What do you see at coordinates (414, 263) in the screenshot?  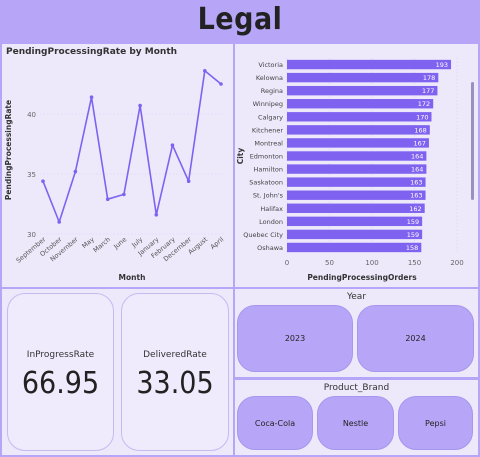 I see `x-tick-label: 150` at bounding box center [414, 263].